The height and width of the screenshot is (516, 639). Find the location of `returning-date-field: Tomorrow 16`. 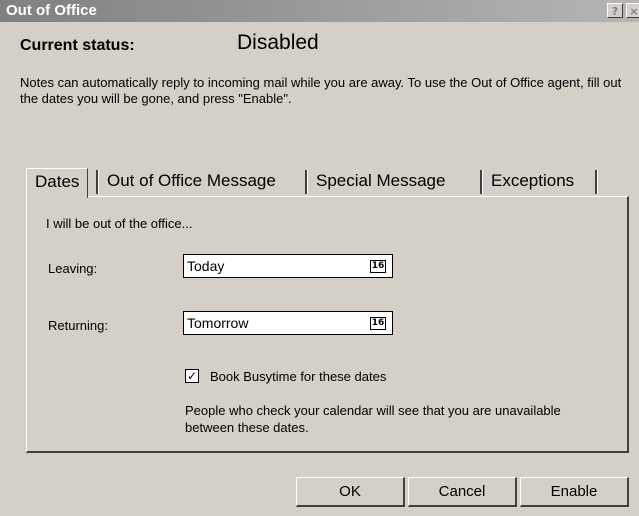

returning-date-field: Tomorrow 16 is located at coordinates (288, 323).